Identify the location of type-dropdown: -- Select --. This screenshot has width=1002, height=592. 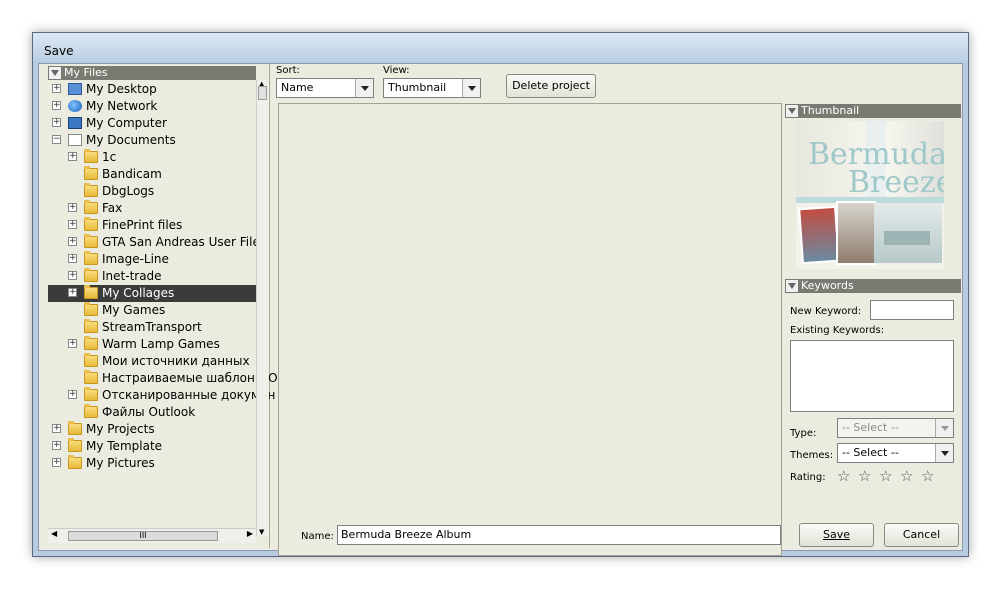
(895, 428).